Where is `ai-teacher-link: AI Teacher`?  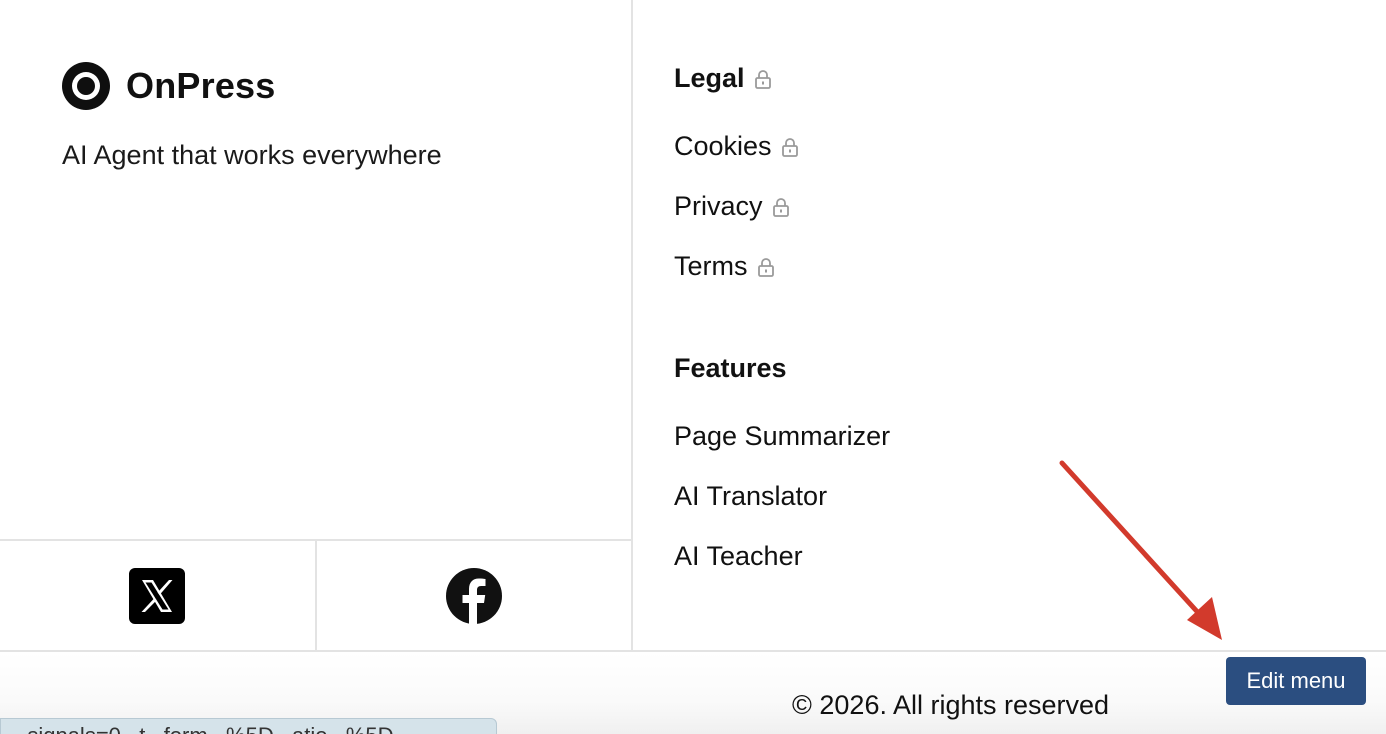
ai-teacher-link: AI Teacher is located at coordinates (738, 556).